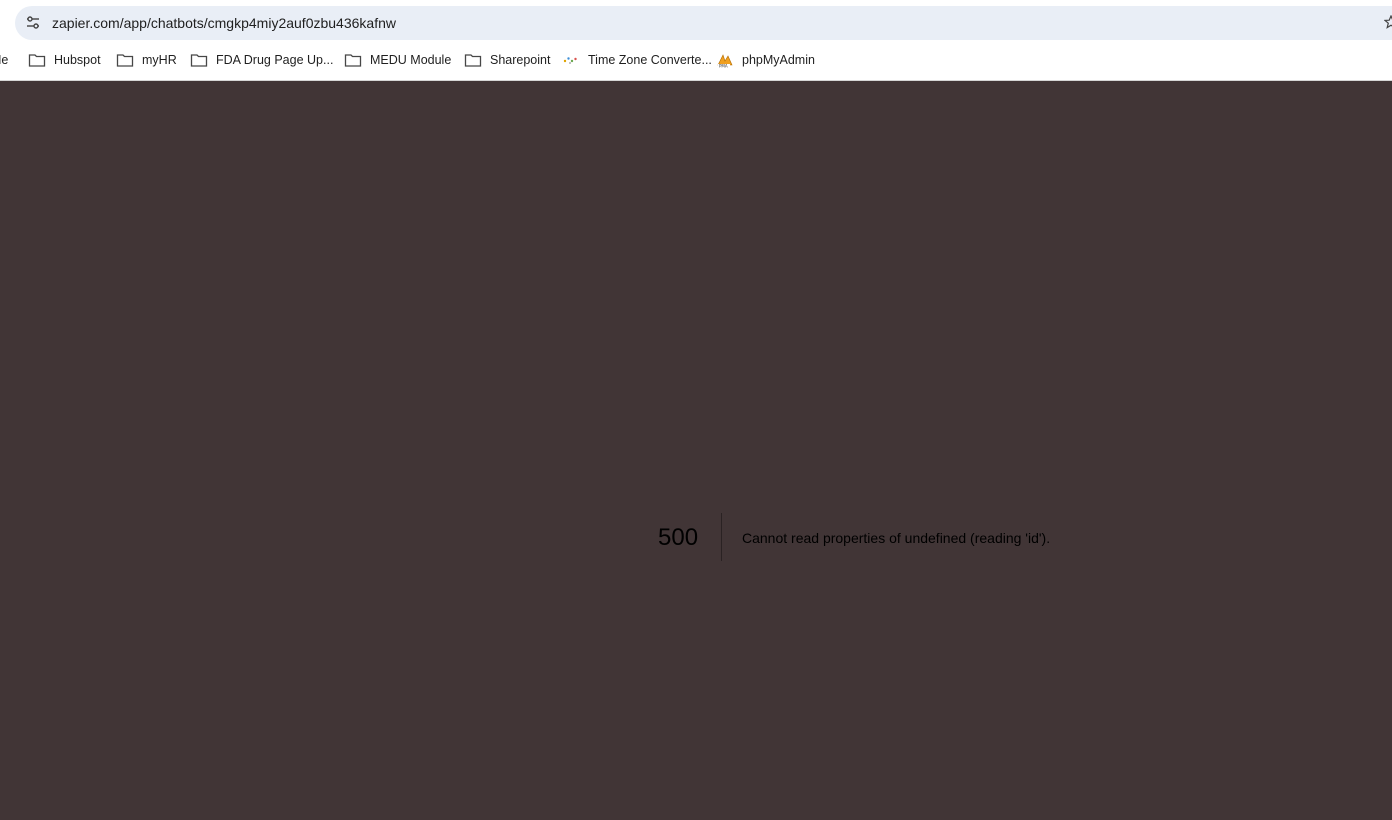 The width and height of the screenshot is (1392, 820). I want to click on bookmark-label: Me, so click(4, 60).